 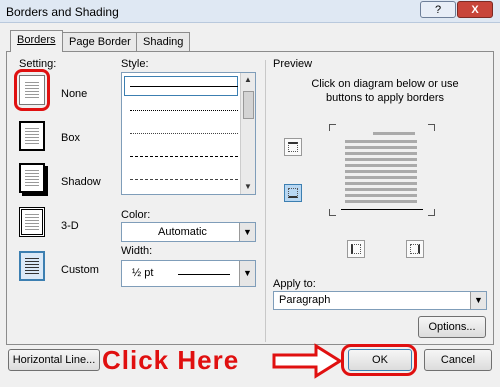 I want to click on style-fine-dotted-line, so click(x=184, y=133).